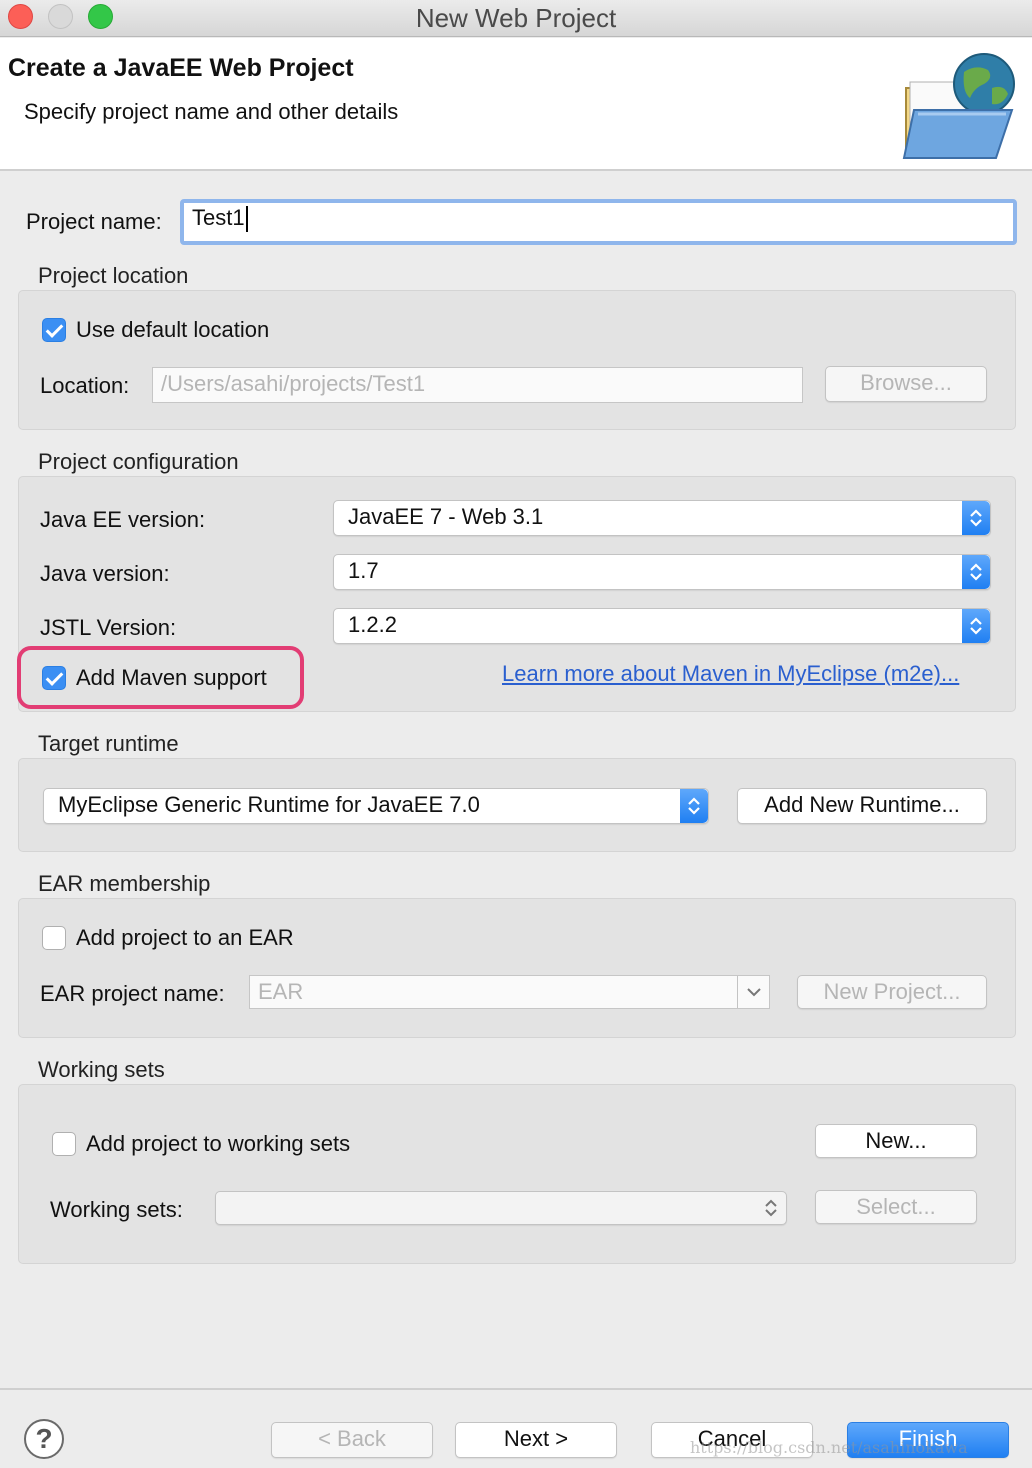  Describe the element at coordinates (536, 1440) in the screenshot. I see `next-button: Next >` at that location.